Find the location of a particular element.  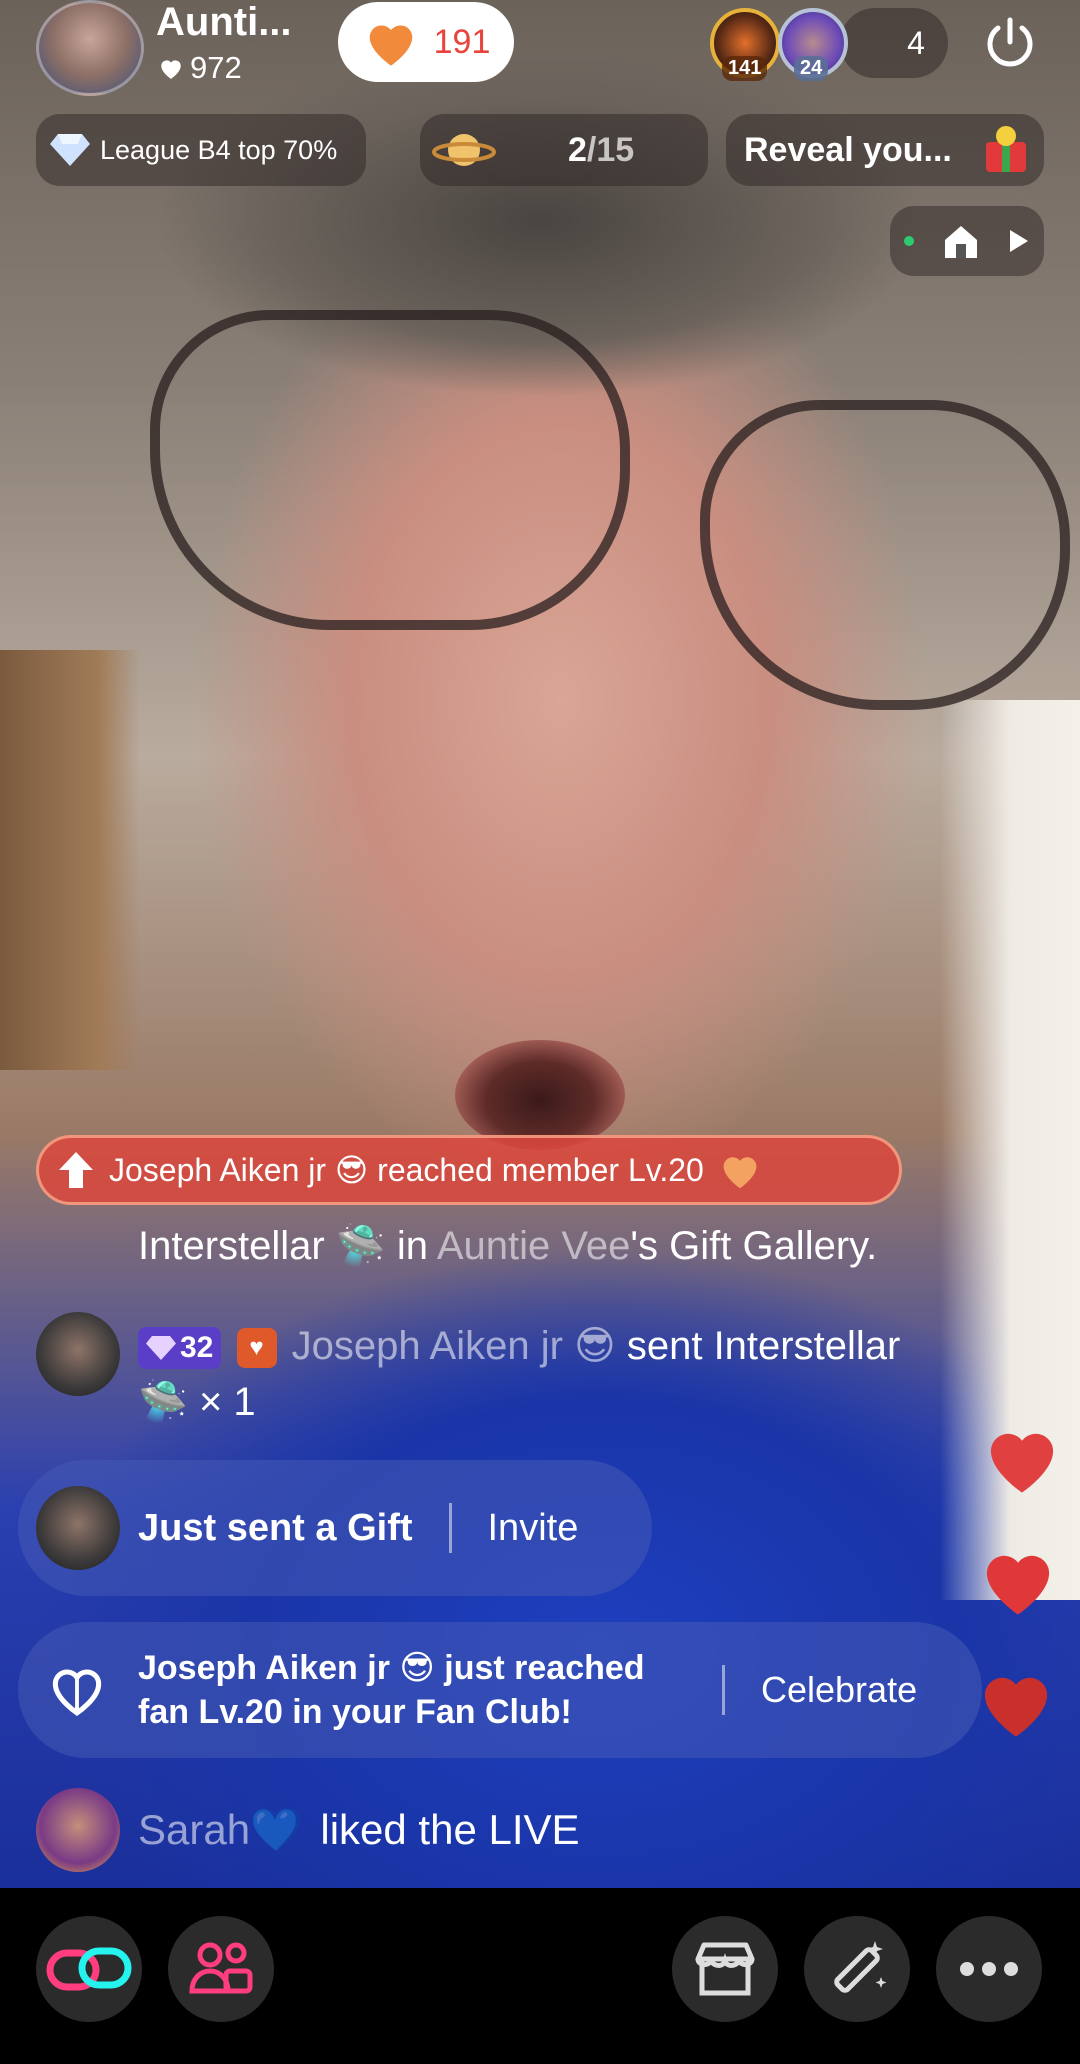

league-pill: League B4 top 70% is located at coordinates (201, 150).